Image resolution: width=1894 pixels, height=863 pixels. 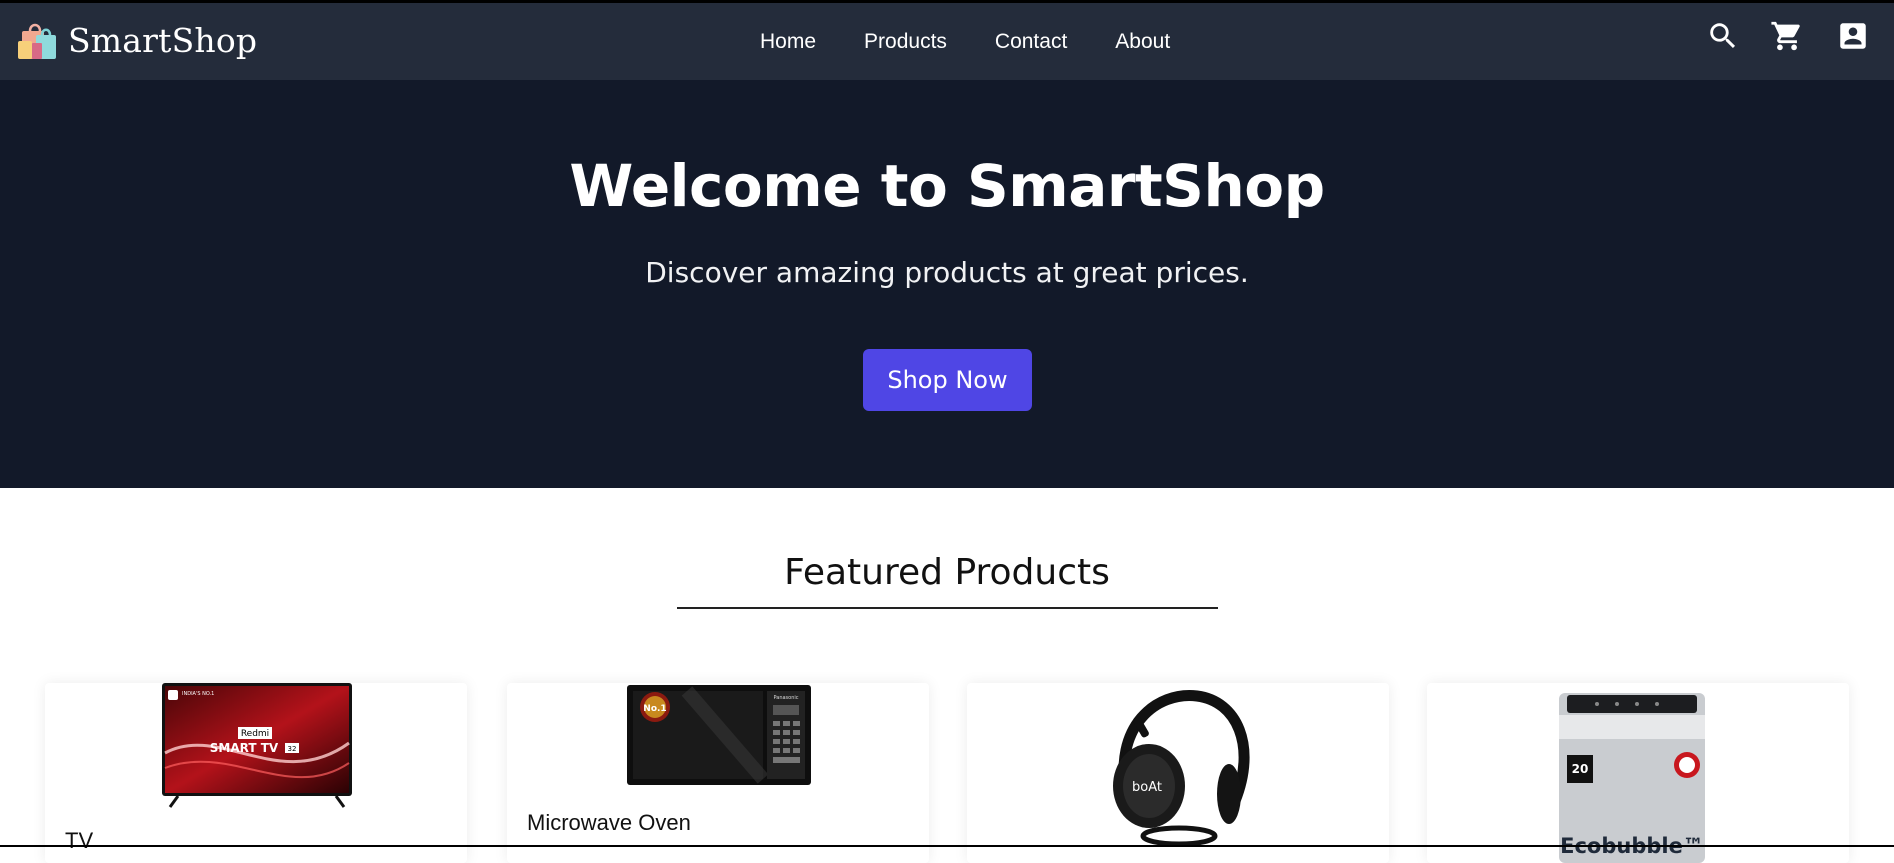 I want to click on svg-text: Redmi, so click(x=255, y=734).